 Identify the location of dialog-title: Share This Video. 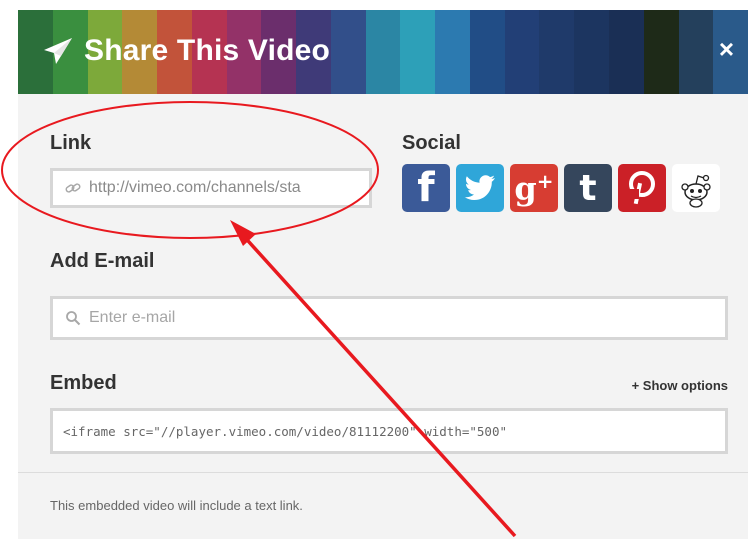
(186, 51).